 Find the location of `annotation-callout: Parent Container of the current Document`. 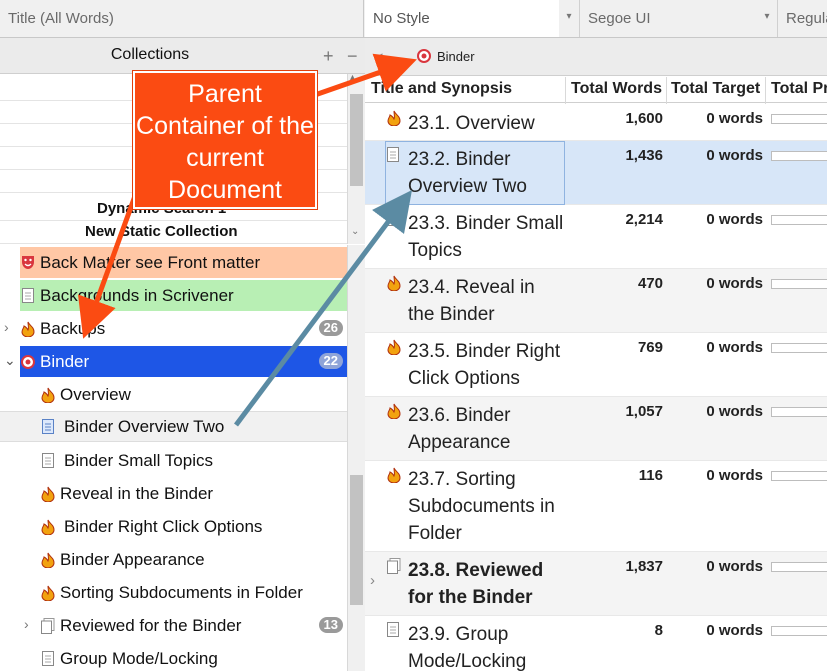

annotation-callout: Parent Container of the current Document is located at coordinates (225, 140).